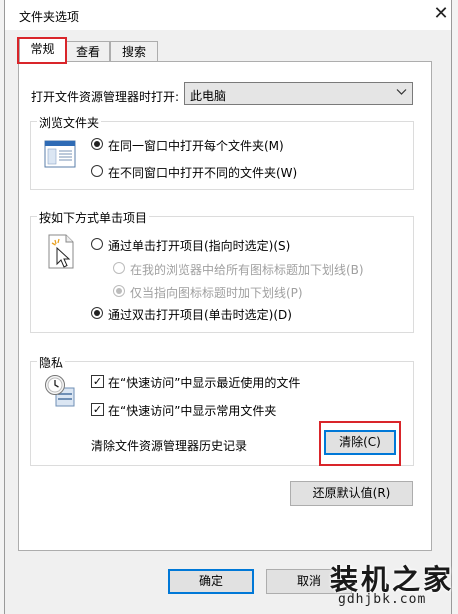 The height and width of the screenshot is (614, 458). What do you see at coordinates (208, 96) in the screenshot?
I see `dropdown-value: 此电脑` at bounding box center [208, 96].